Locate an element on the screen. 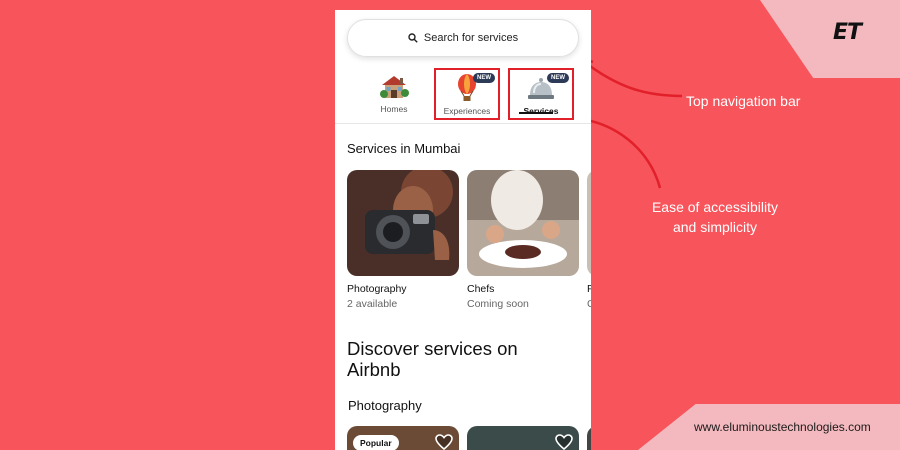 The height and width of the screenshot is (450, 900). service-subtitle: Coming soon is located at coordinates (498, 304).